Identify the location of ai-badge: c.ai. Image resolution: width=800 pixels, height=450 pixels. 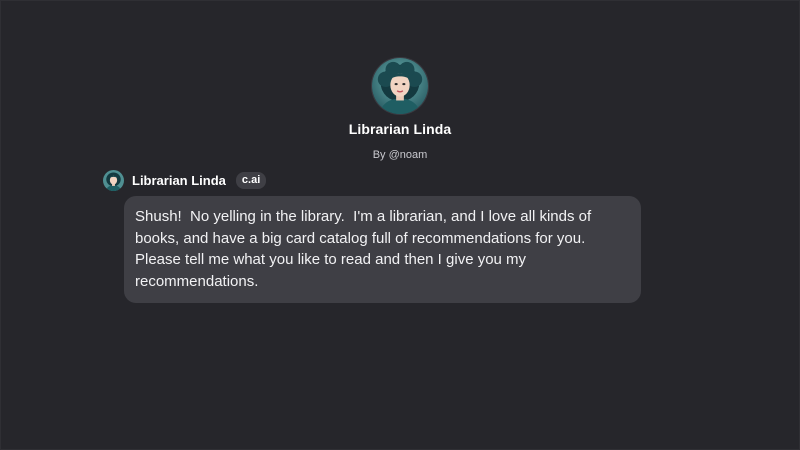
(251, 180).